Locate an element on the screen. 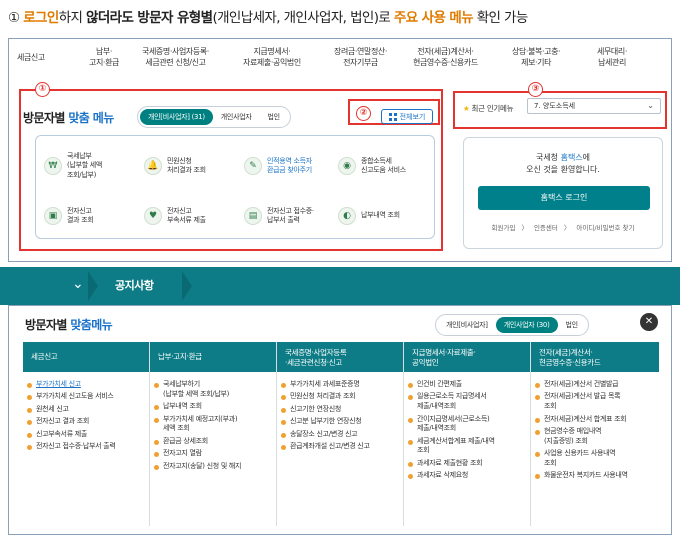  gnb-item-consult: 상담·불복·고충· 제보·기타 is located at coordinates (536, 58).